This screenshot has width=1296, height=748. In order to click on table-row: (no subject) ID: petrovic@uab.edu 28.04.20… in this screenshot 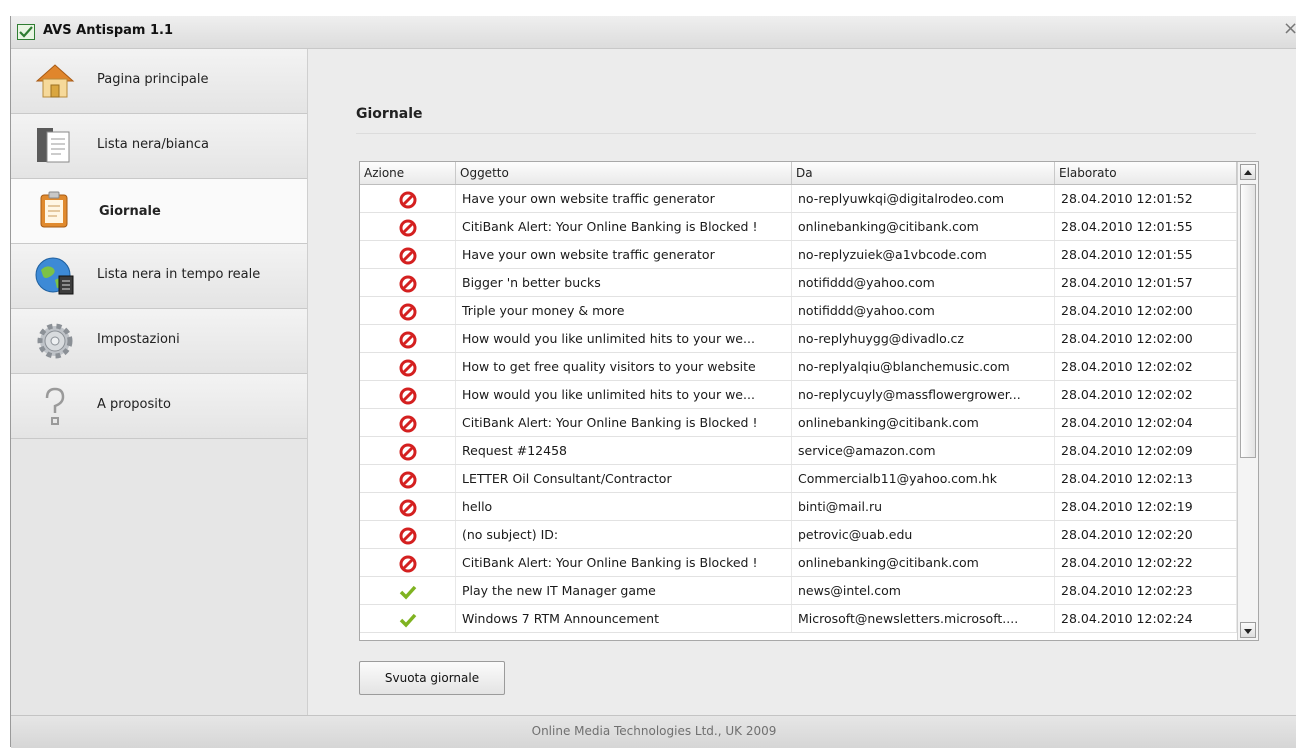, I will do `click(798, 535)`.